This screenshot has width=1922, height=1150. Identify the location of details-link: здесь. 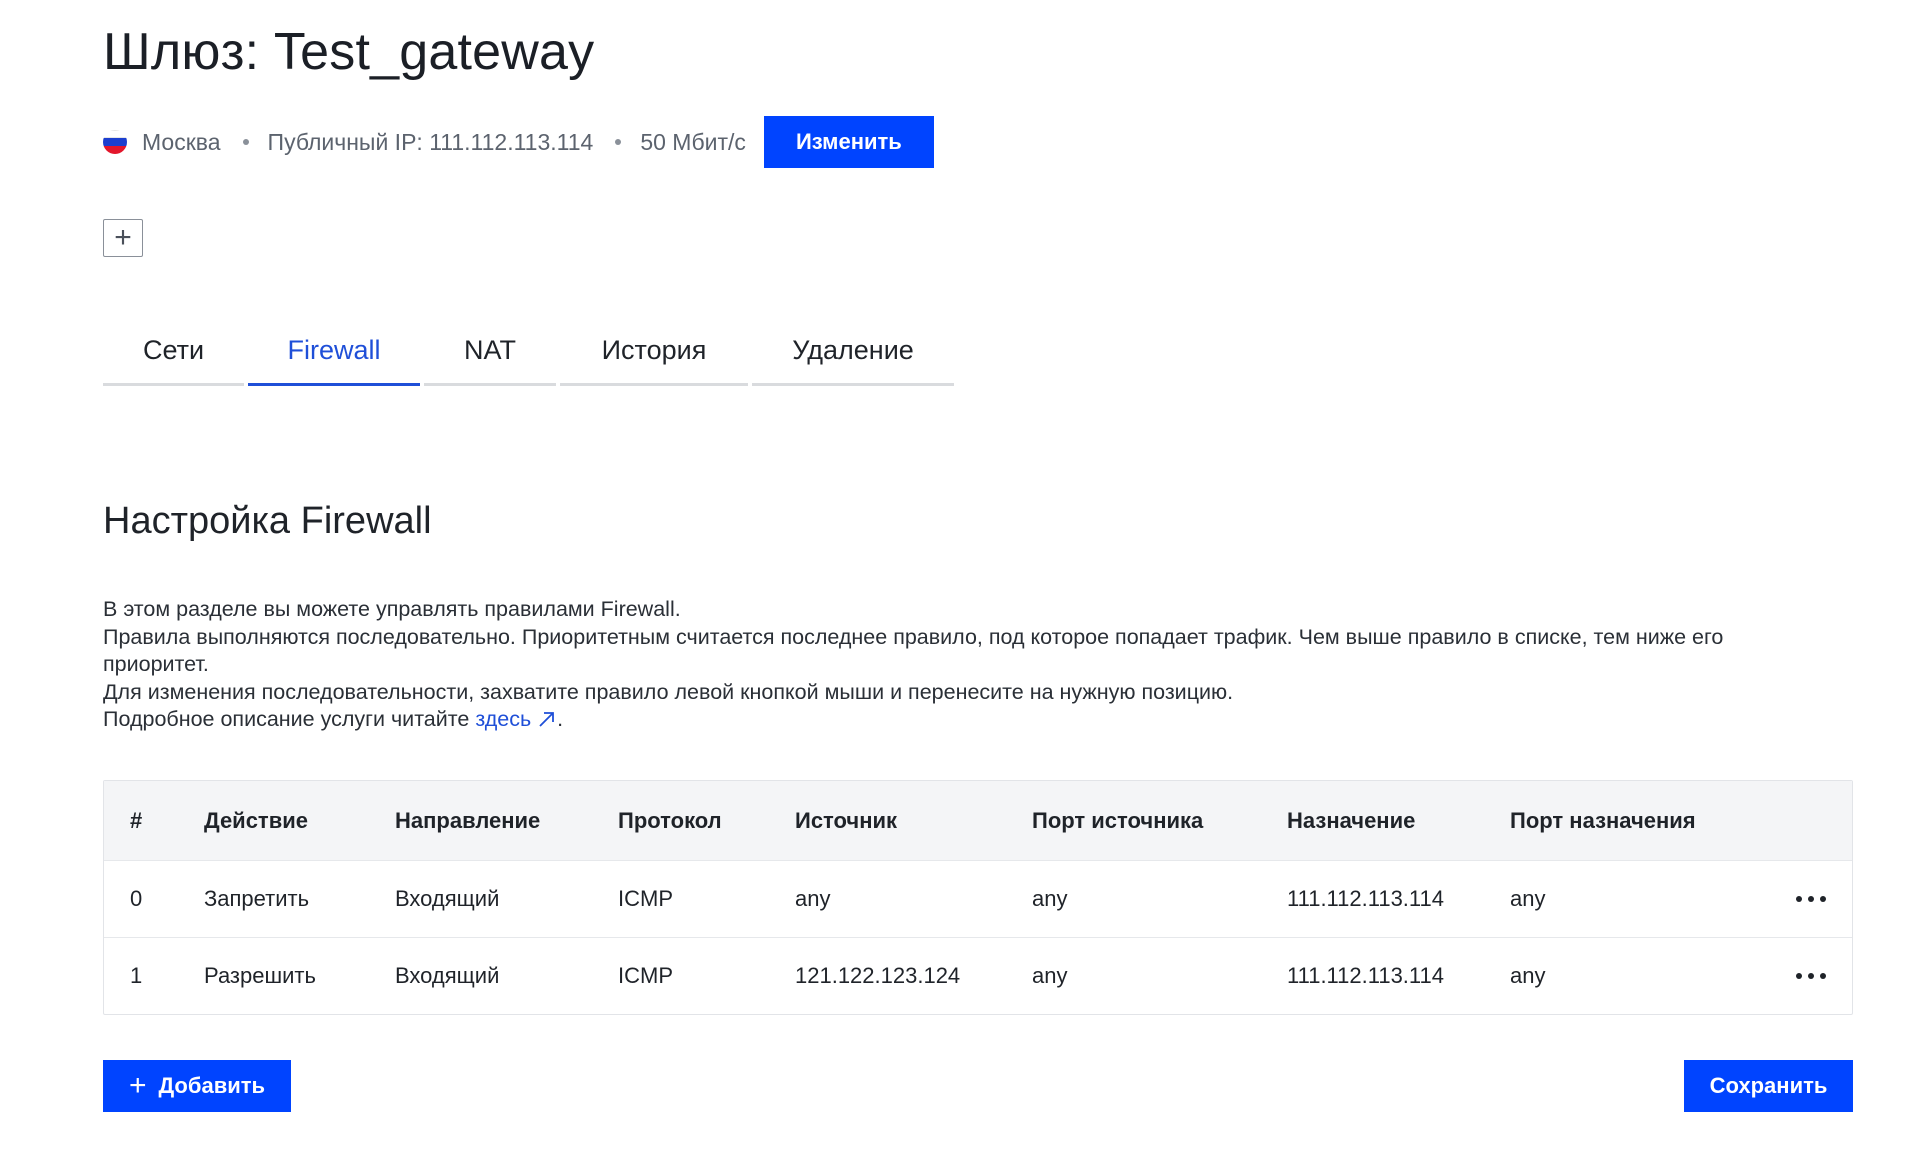
(516, 719).